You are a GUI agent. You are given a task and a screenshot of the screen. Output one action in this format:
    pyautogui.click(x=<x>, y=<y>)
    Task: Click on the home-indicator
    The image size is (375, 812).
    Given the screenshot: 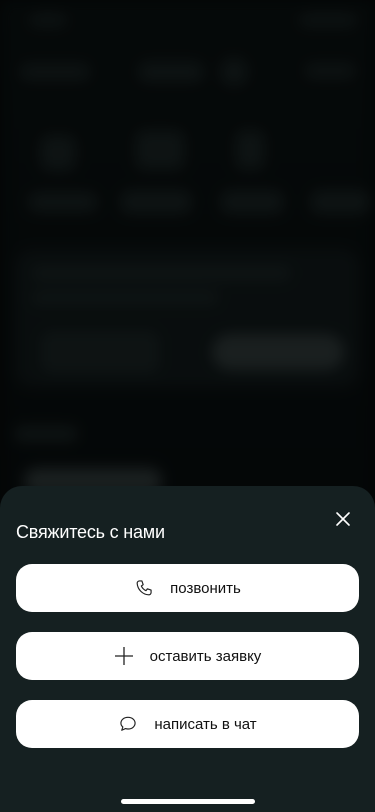 What is the action you would take?
    pyautogui.click(x=188, y=801)
    